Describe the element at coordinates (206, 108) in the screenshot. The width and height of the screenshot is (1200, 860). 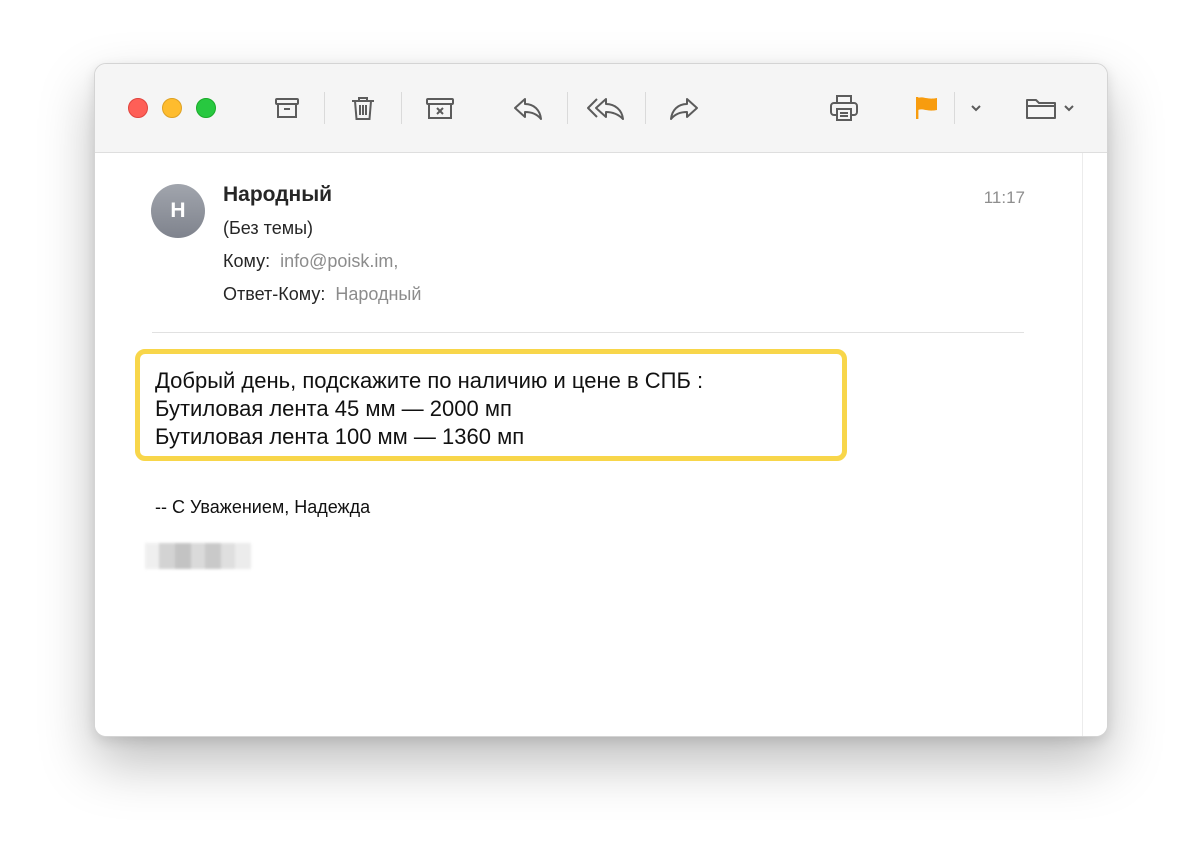
I see `zoom-window-button` at that location.